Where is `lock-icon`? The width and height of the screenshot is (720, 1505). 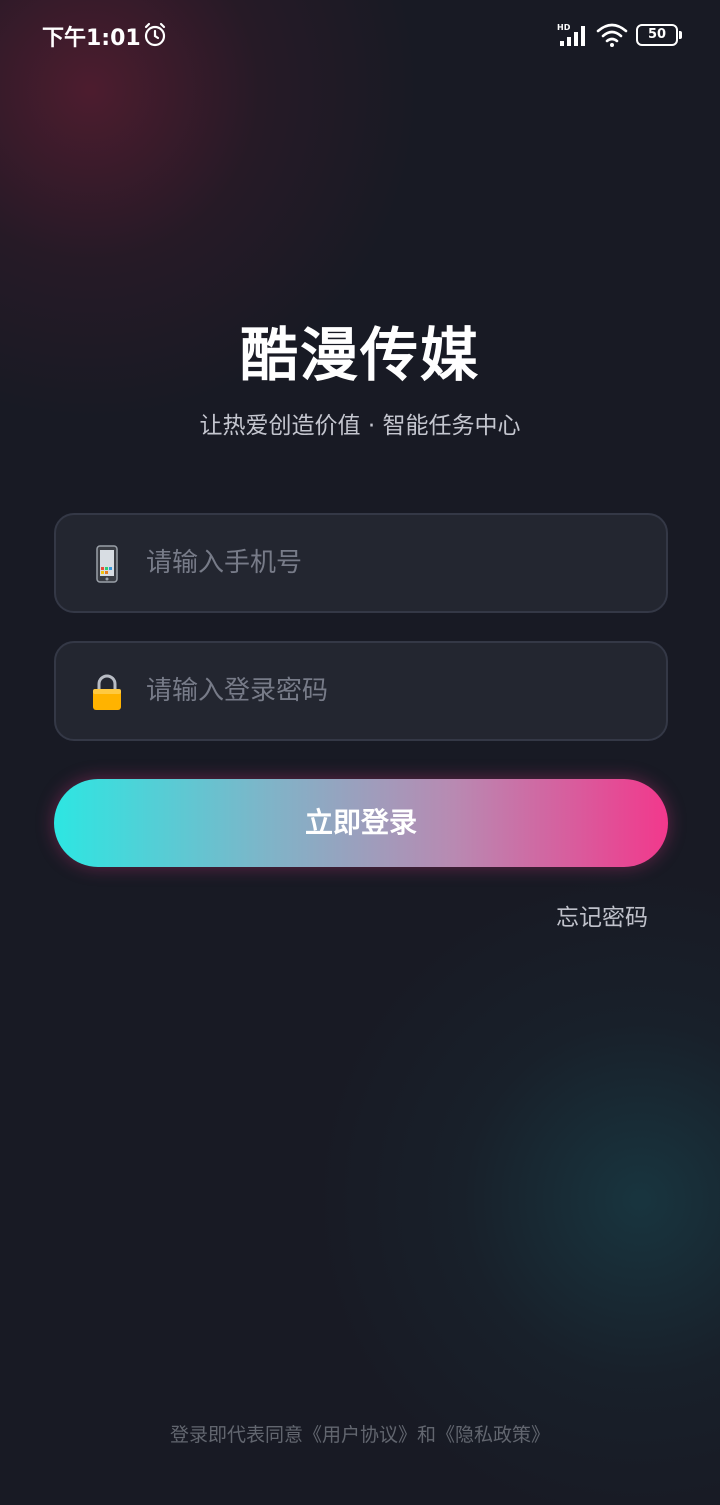
lock-icon is located at coordinates (107, 692).